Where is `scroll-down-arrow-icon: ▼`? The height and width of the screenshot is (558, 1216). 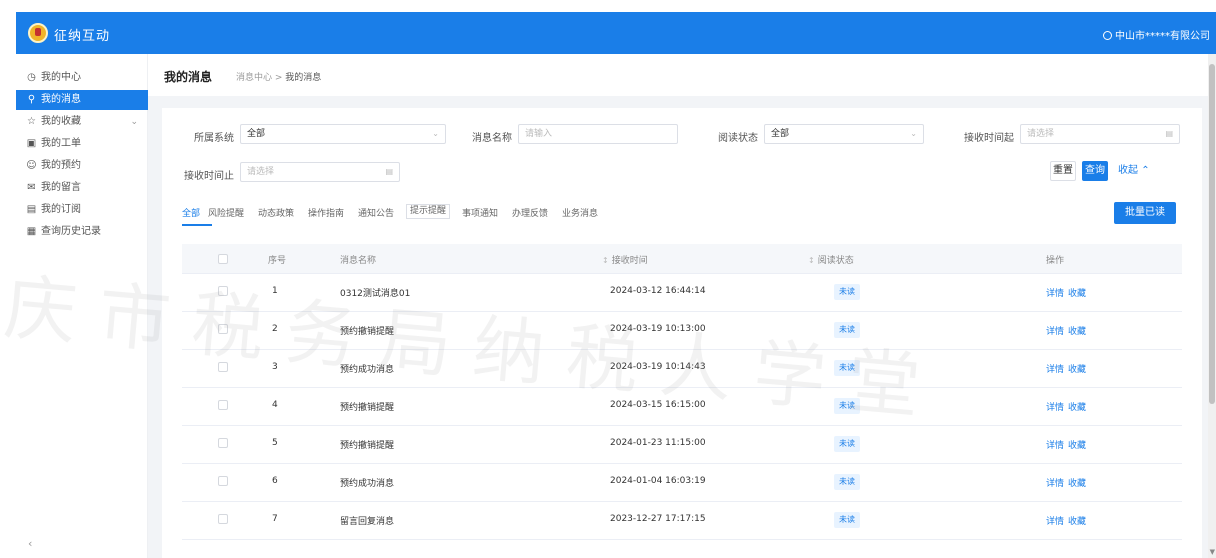 scroll-down-arrow-icon: ▼ is located at coordinates (1212, 552).